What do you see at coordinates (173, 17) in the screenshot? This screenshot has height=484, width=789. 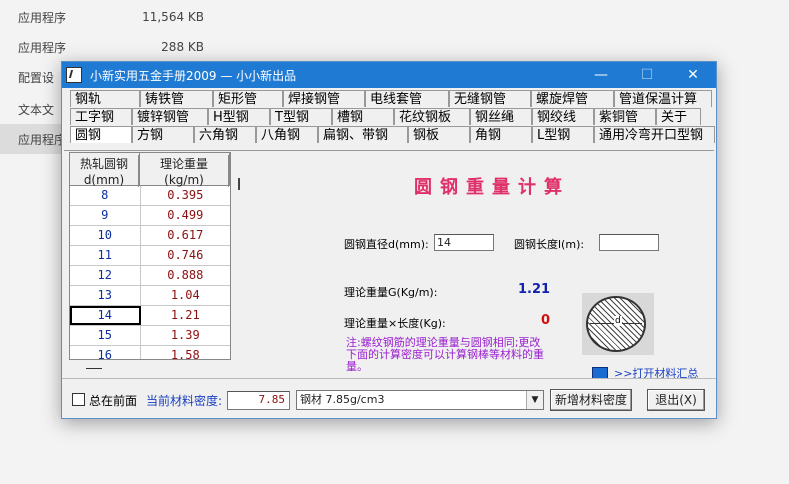 I see `file-size: 11,564 KB` at bounding box center [173, 17].